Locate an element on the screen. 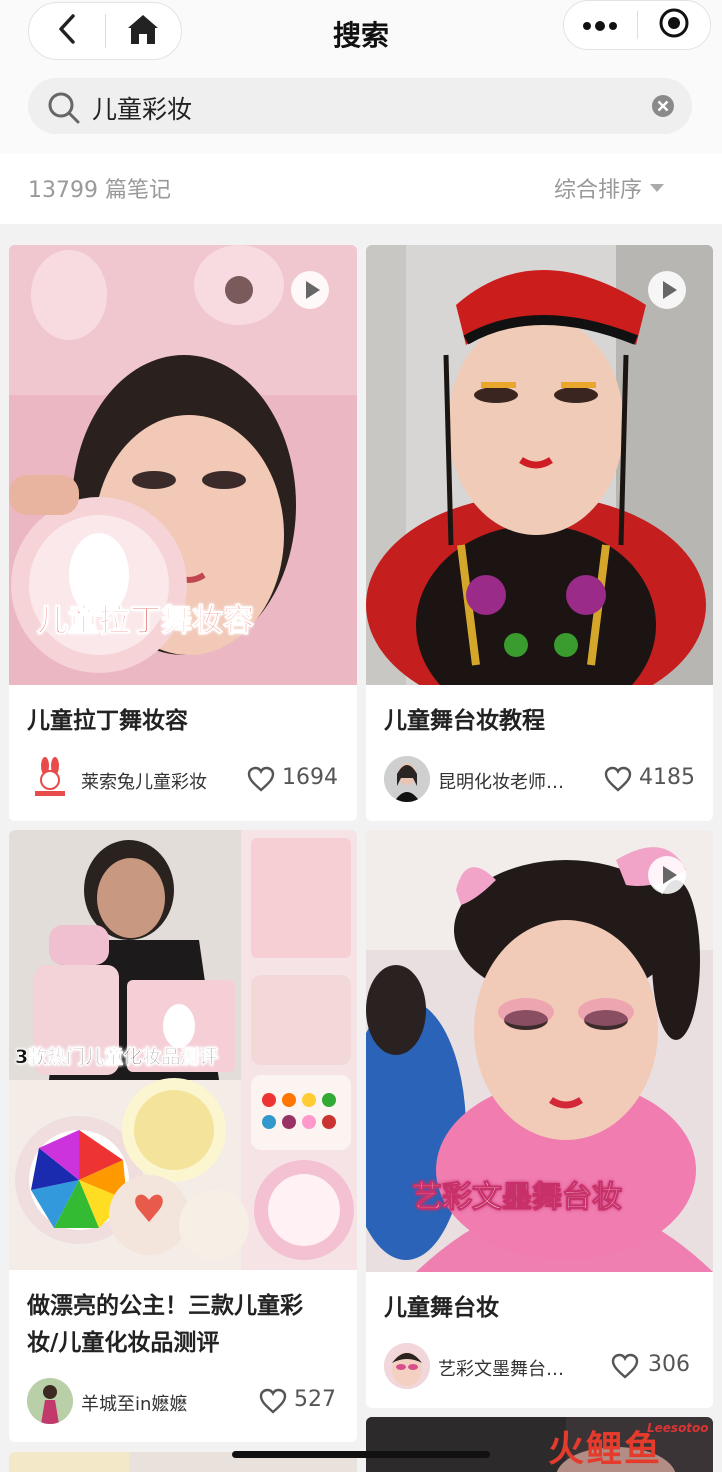  like-count: 4185 is located at coordinates (667, 777).